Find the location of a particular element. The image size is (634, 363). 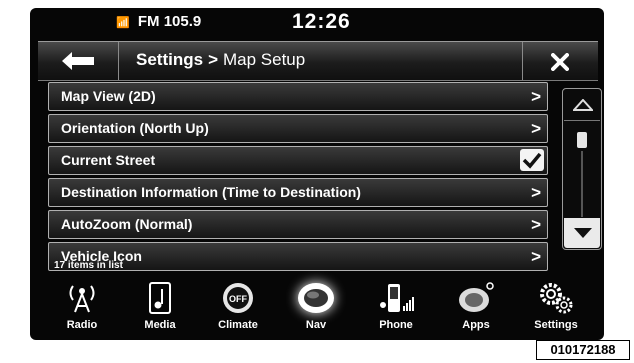

dock-nav: Nav is located at coordinates (316, 306).